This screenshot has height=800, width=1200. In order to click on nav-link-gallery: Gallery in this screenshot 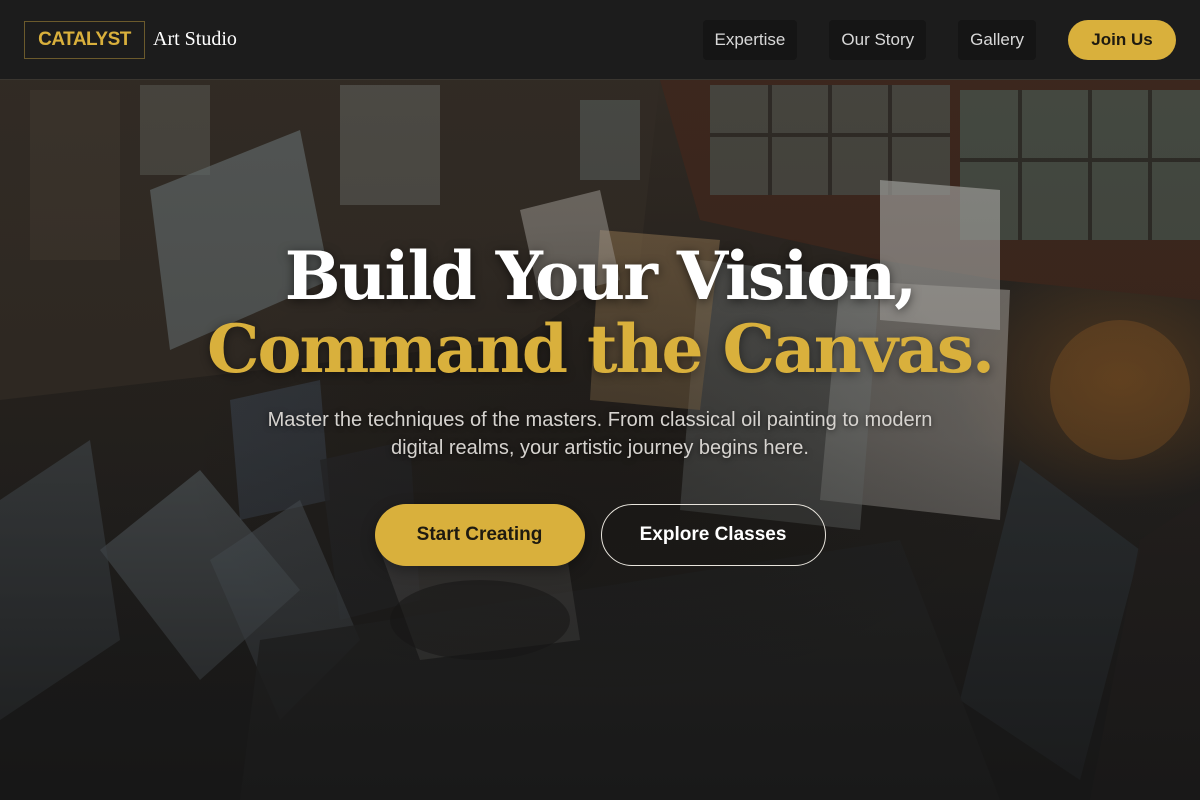, I will do `click(997, 40)`.